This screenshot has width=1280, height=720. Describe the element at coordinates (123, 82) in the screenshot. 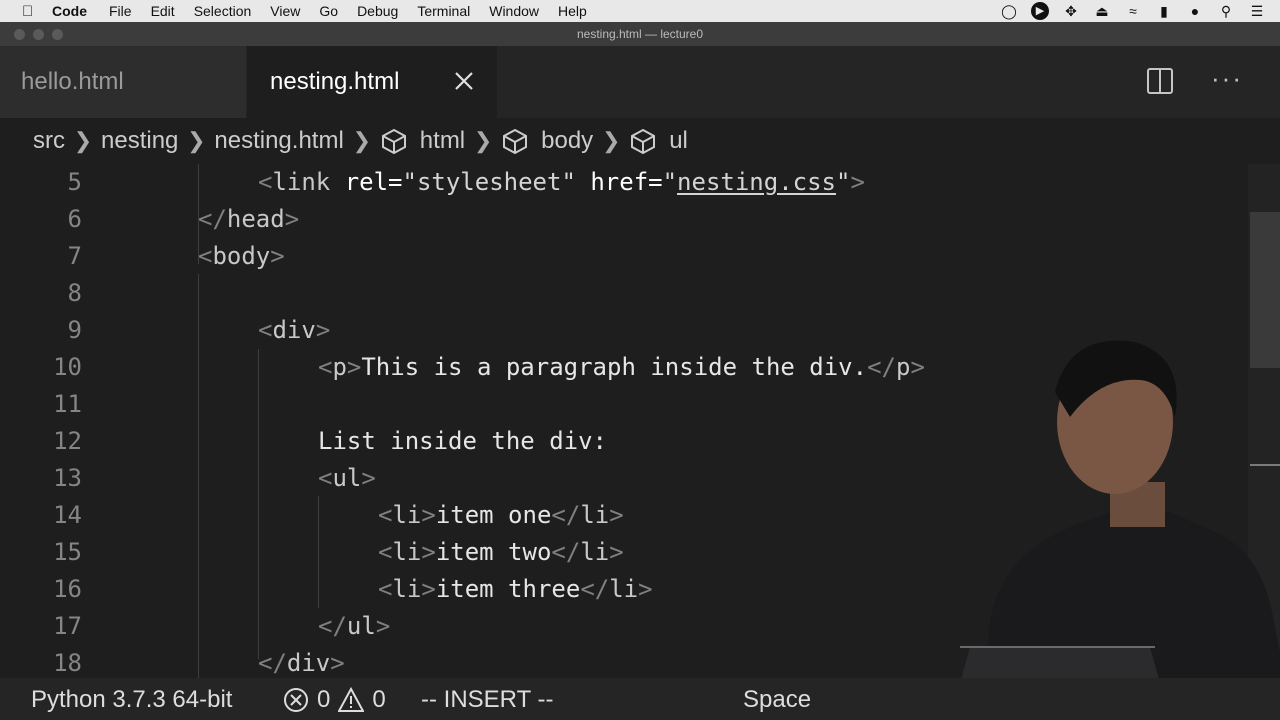

I see `tab-hello-html: hello.html` at that location.